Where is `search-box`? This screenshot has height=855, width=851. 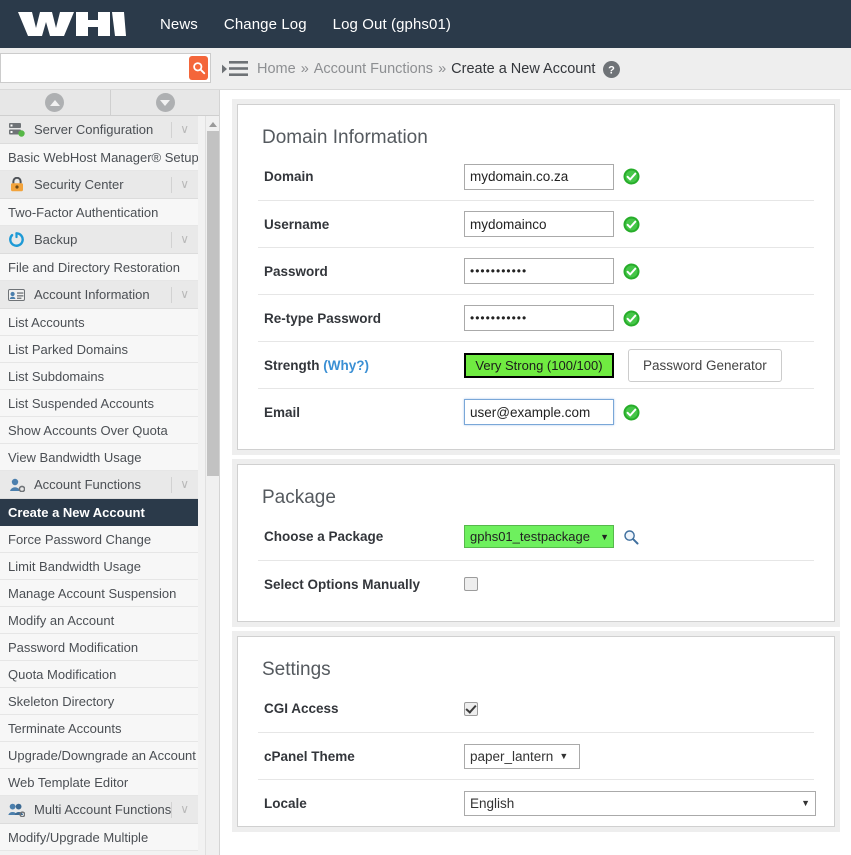 search-box is located at coordinates (105, 68).